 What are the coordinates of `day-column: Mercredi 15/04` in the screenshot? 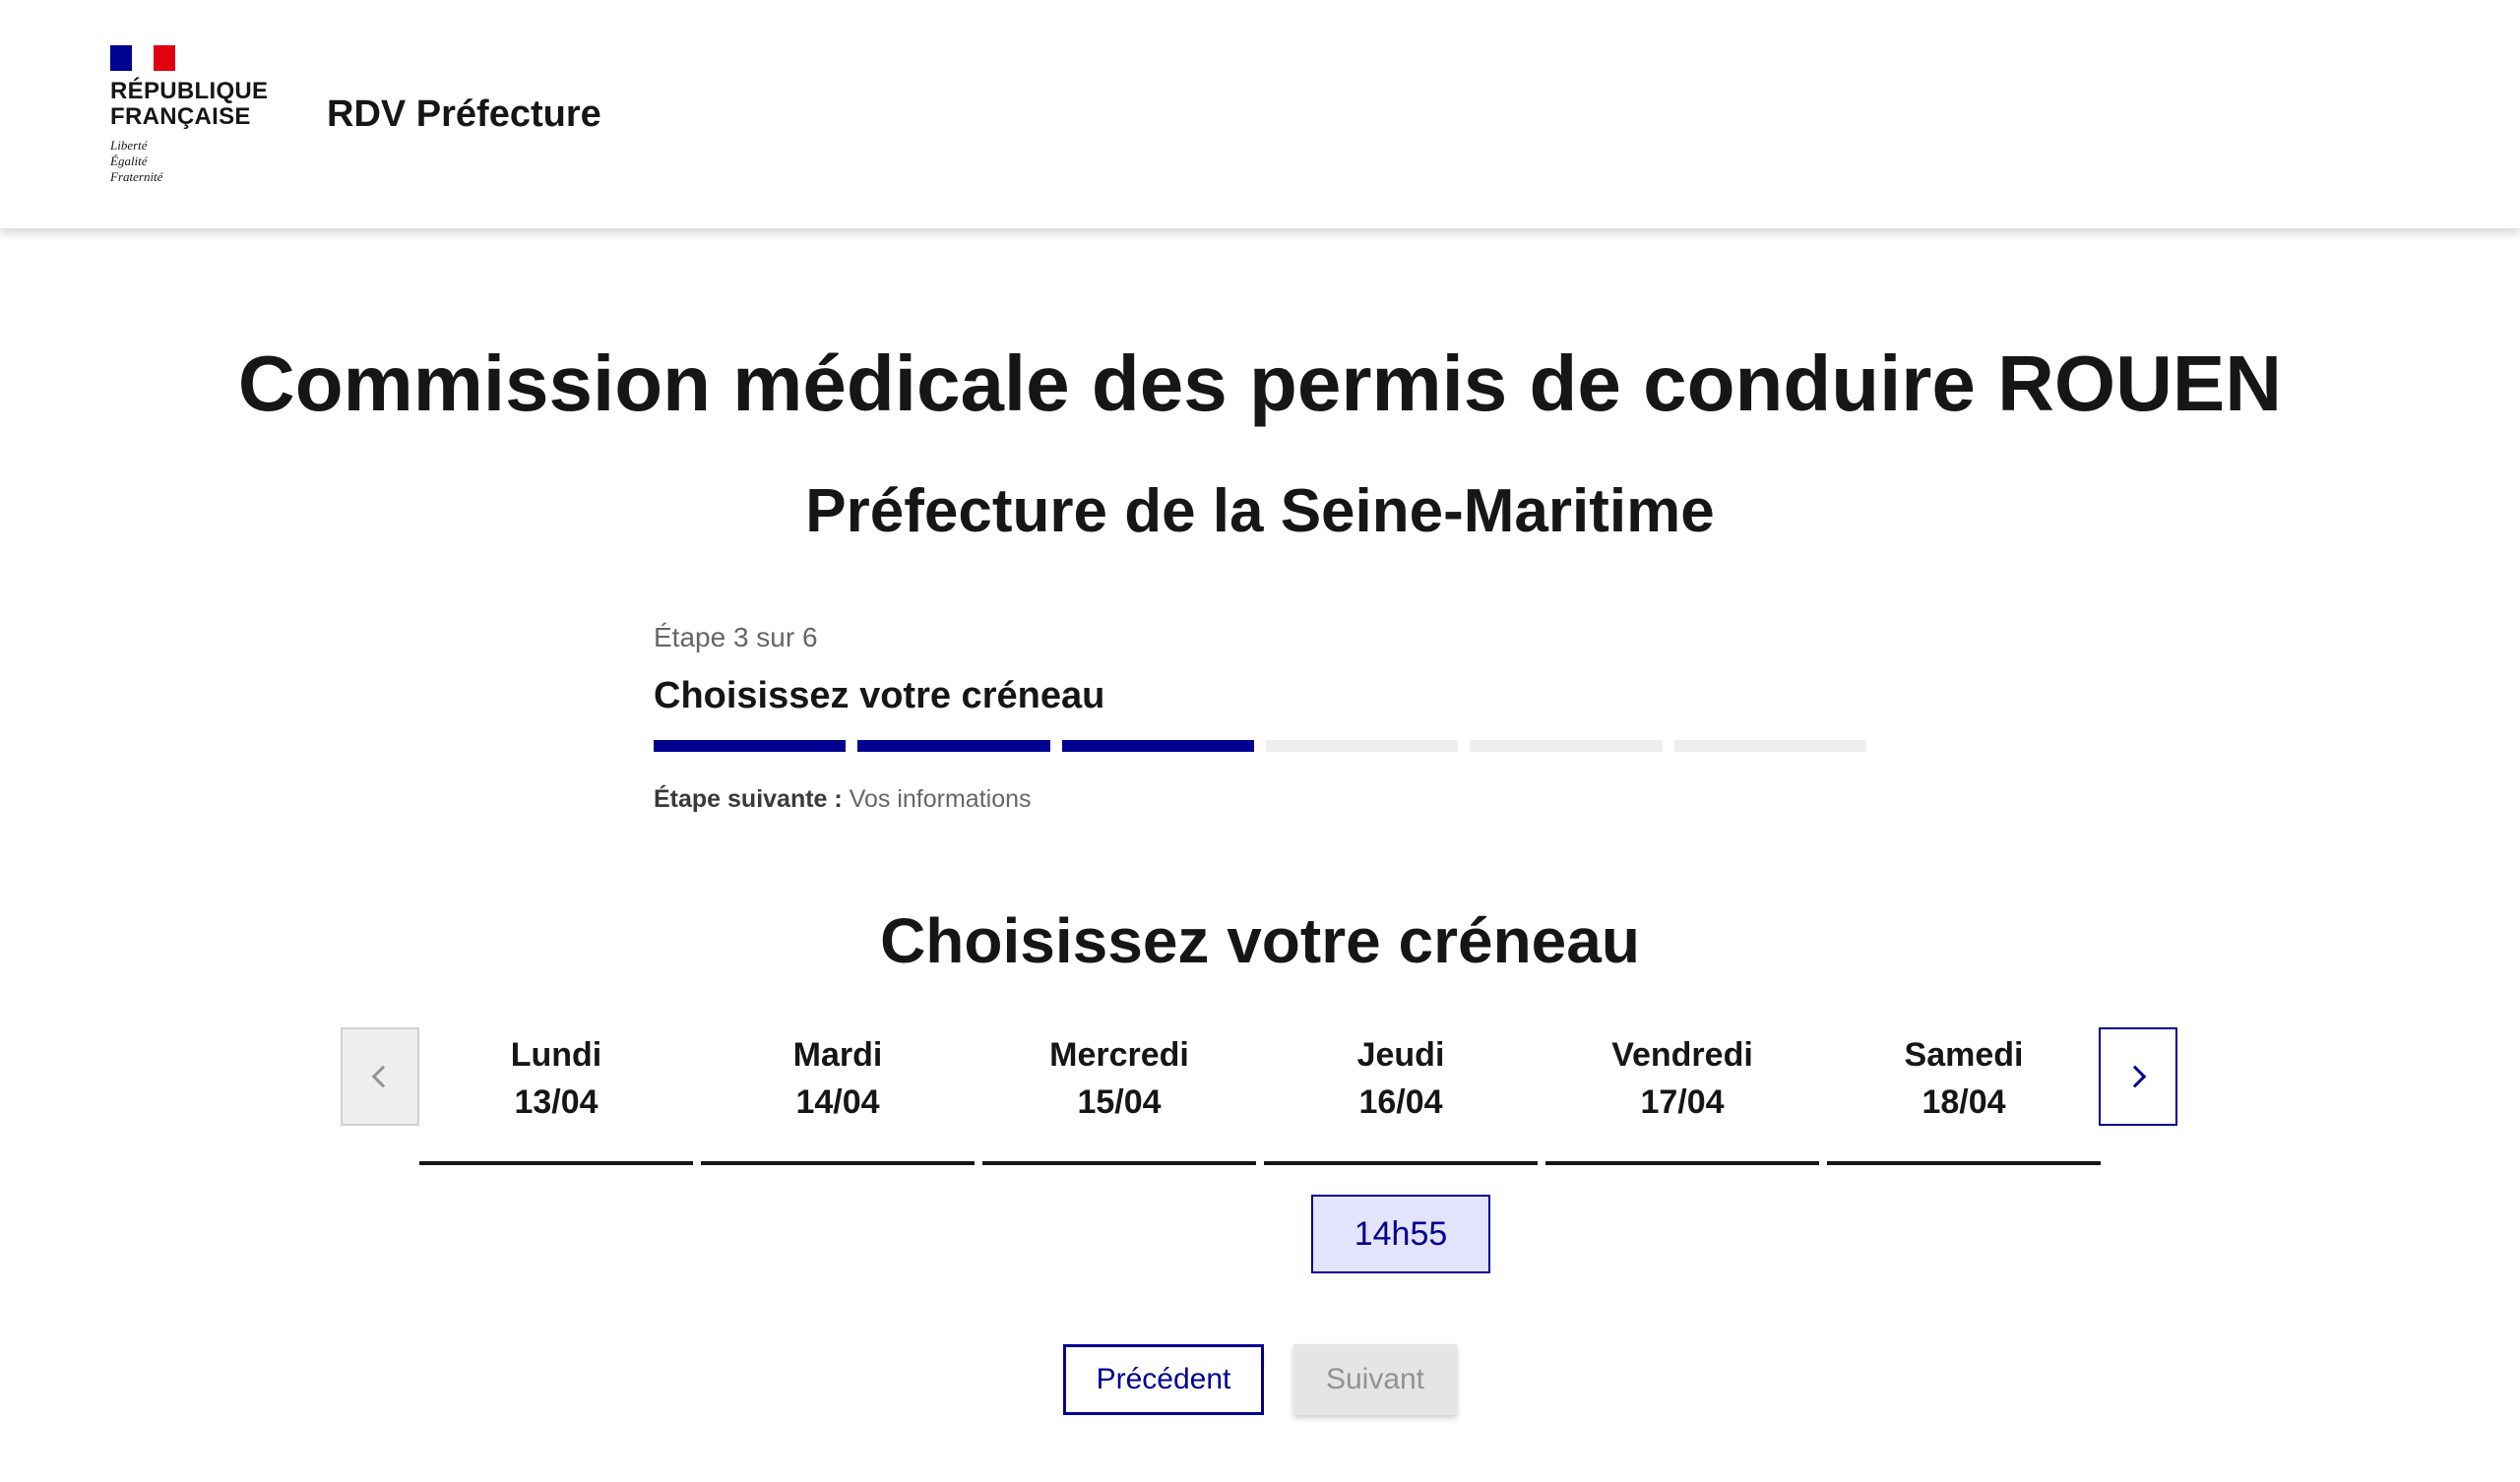 It's located at (1119, 1096).